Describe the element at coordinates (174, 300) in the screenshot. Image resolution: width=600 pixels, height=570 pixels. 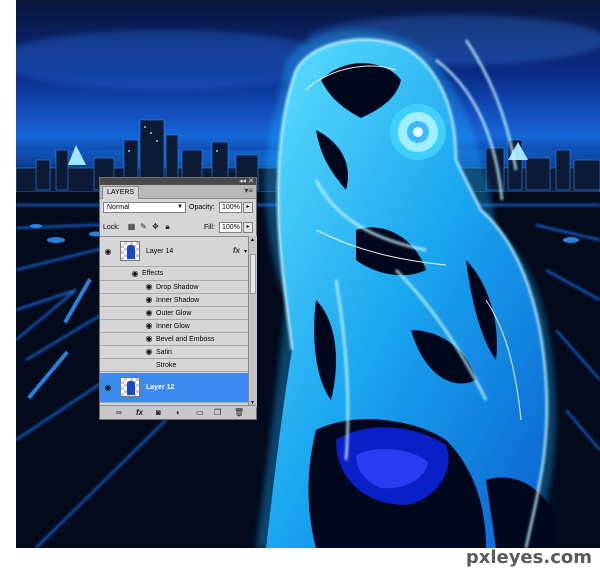
I see `effect-item: ◉ Inner Shadow` at that location.